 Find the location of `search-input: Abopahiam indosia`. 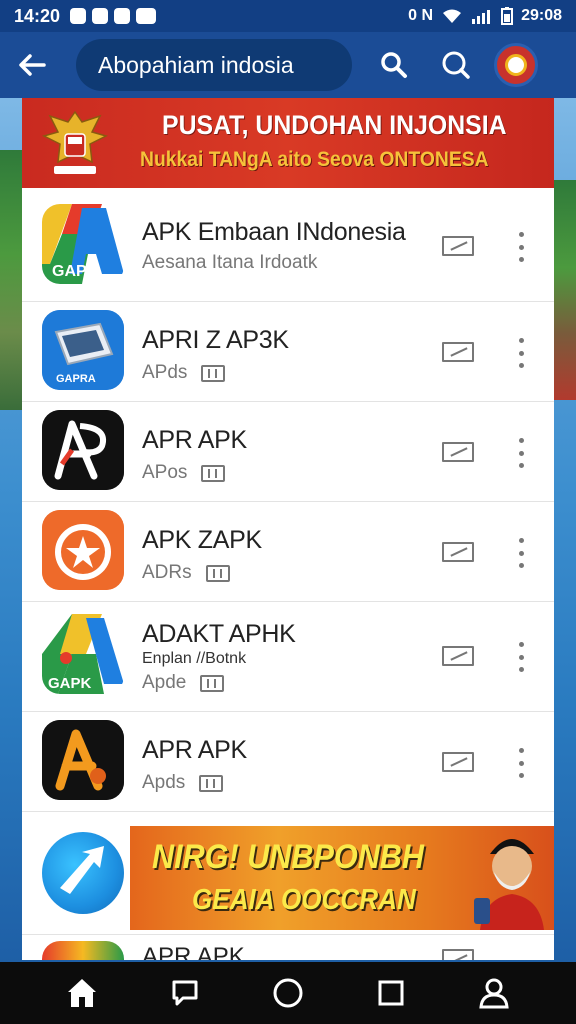

search-input: Abopahiam indosia is located at coordinates (214, 65).